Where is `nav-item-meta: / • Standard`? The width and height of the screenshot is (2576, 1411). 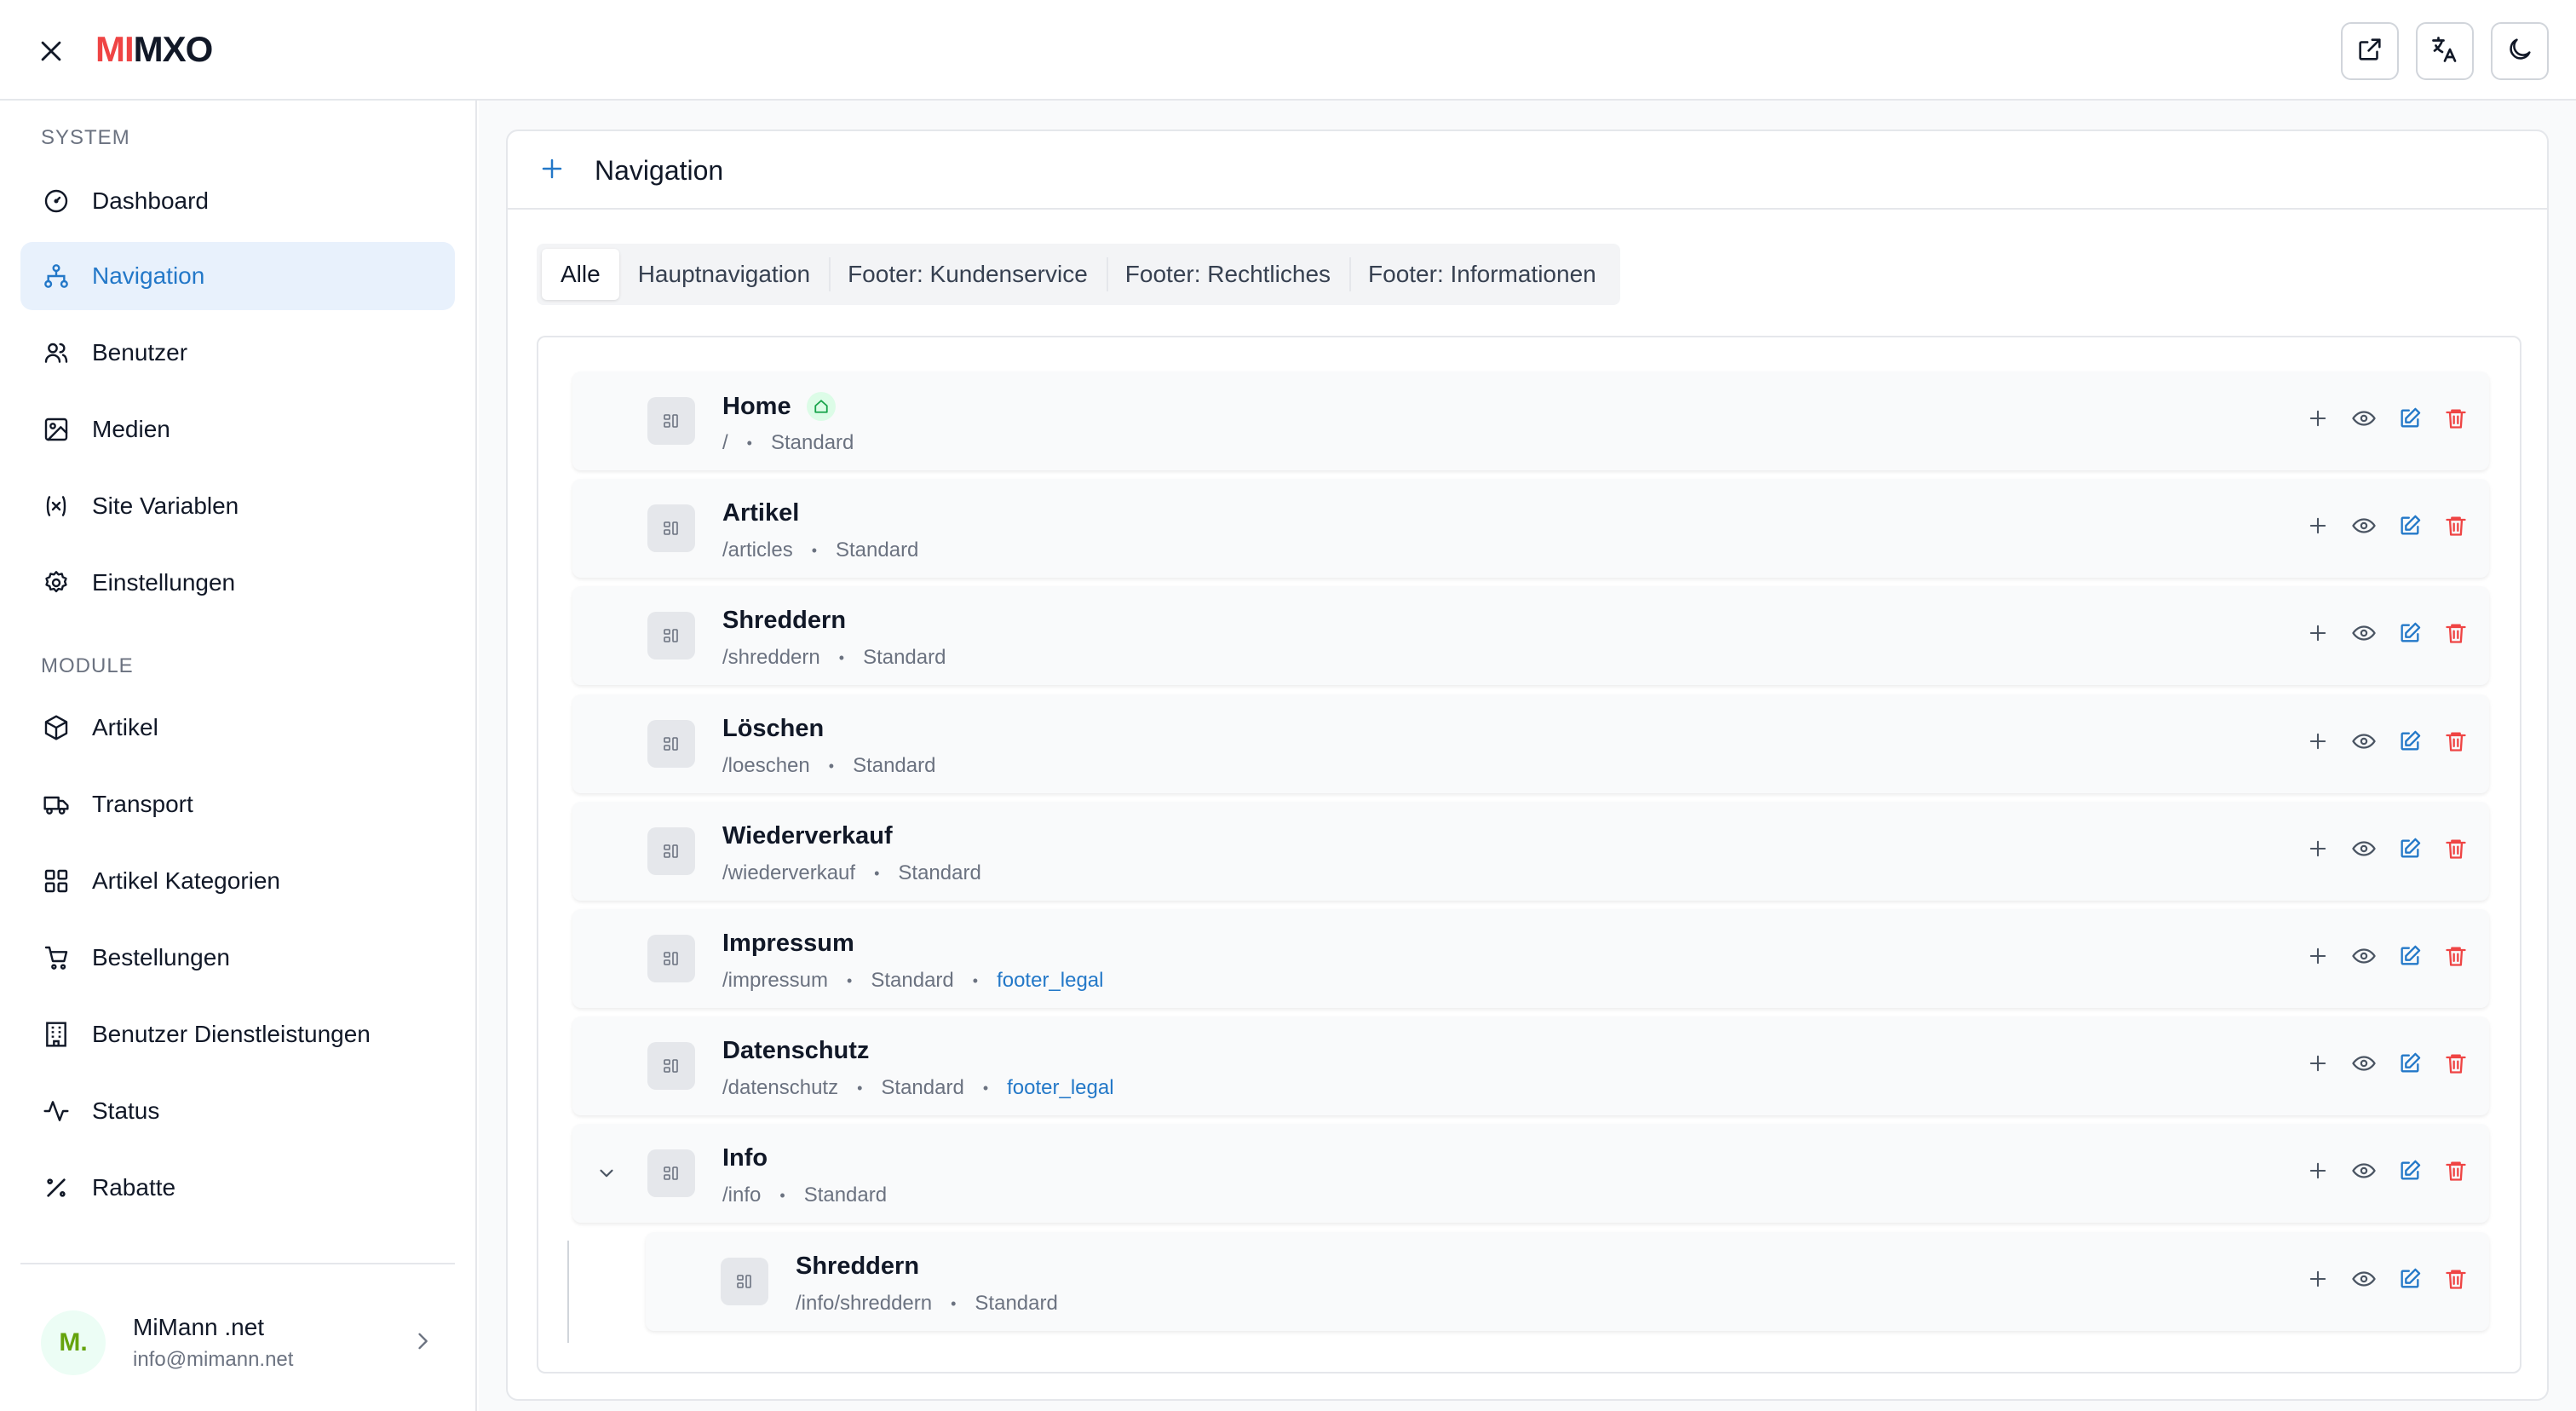
nav-item-meta: / • Standard is located at coordinates (788, 443).